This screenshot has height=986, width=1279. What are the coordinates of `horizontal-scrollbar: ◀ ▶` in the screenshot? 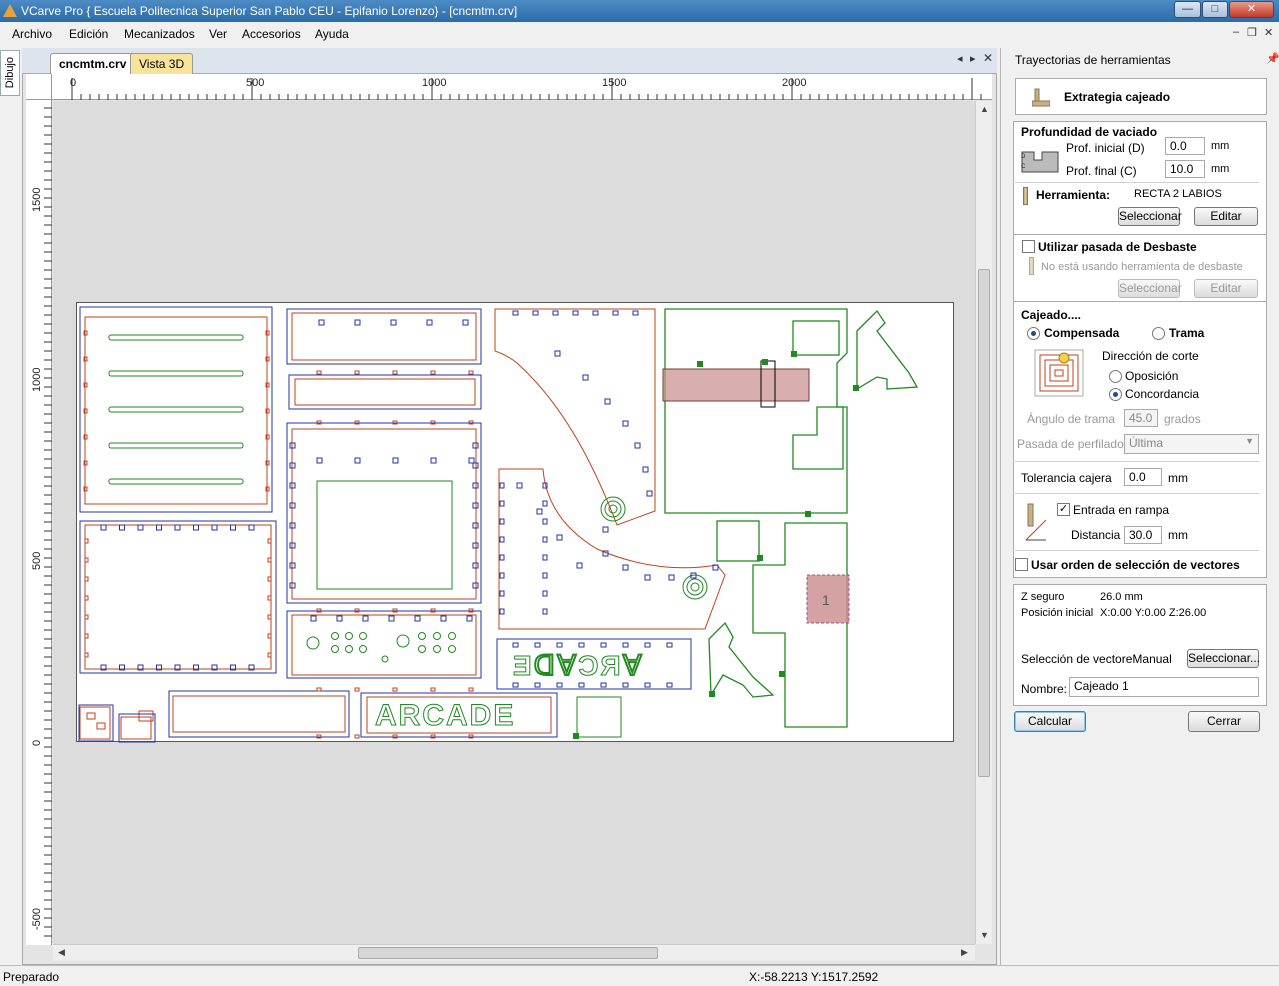 It's located at (514, 952).